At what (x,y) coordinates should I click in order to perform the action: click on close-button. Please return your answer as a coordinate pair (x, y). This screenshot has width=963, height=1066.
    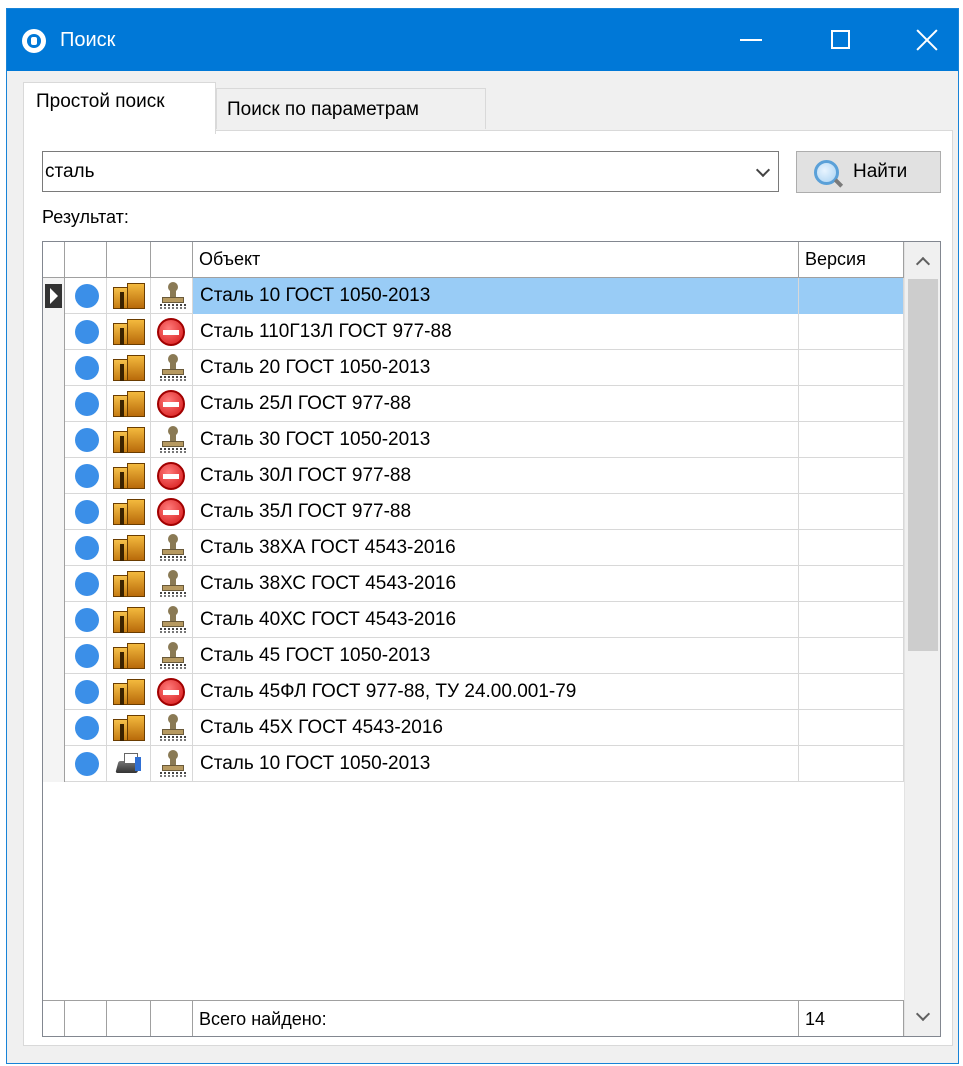
    Looking at the image, I should click on (926, 40).